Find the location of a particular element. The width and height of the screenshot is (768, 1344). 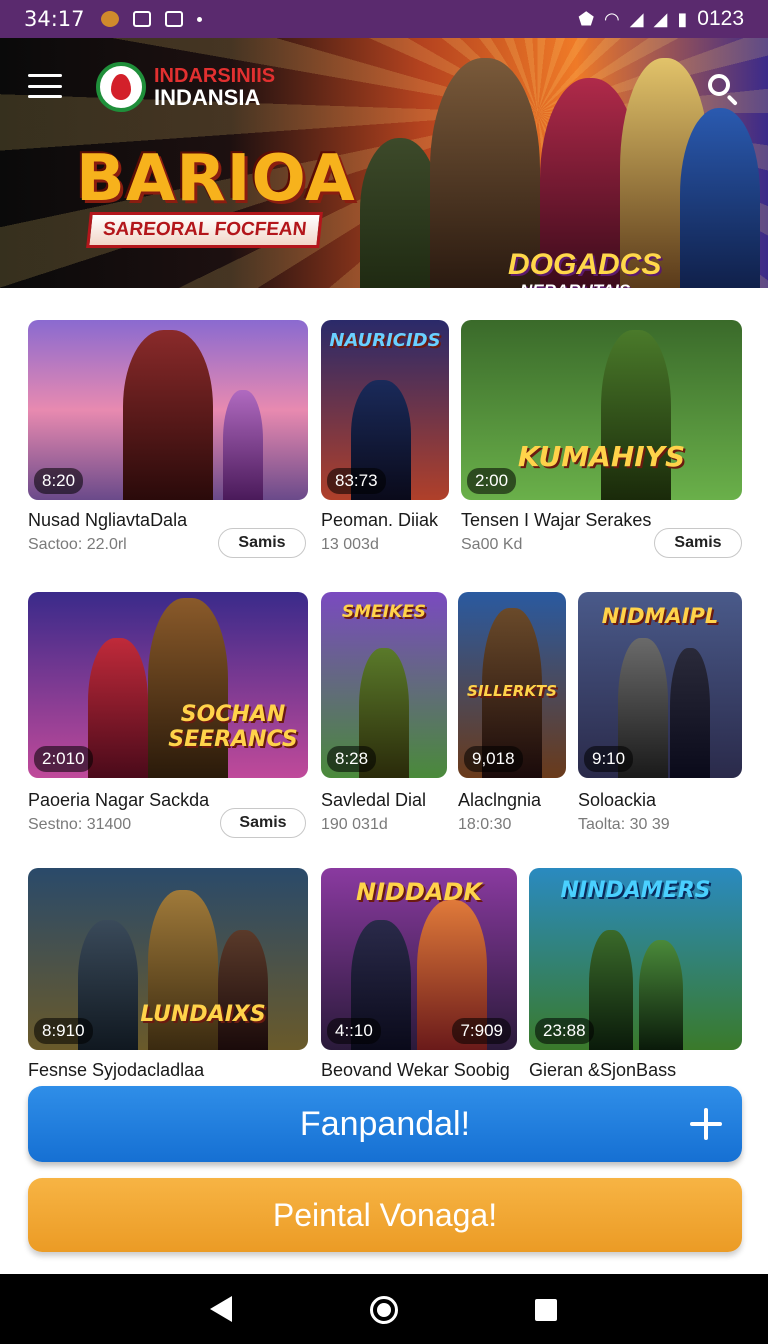

image-icon is located at coordinates (173, 19).